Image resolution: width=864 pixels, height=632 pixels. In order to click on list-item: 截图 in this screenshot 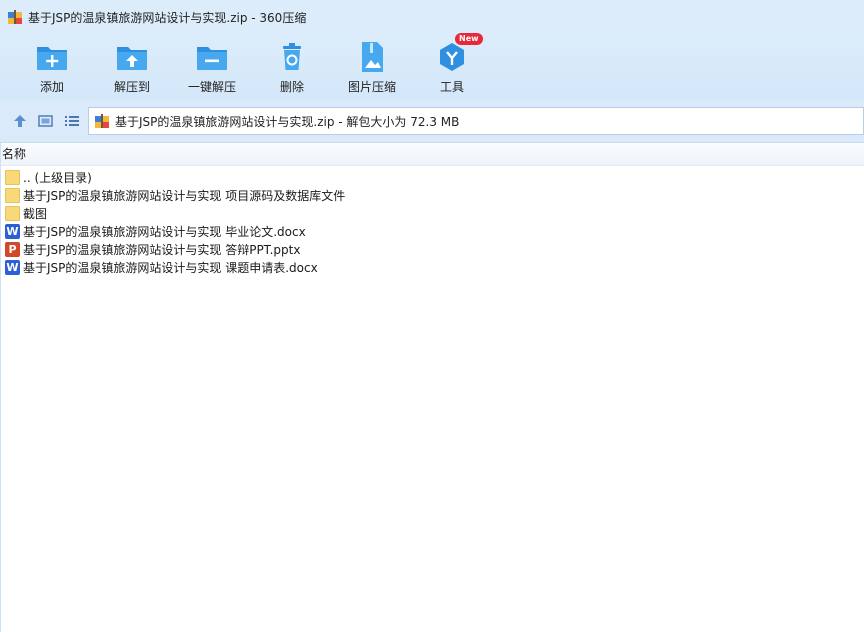, I will do `click(432, 213)`.